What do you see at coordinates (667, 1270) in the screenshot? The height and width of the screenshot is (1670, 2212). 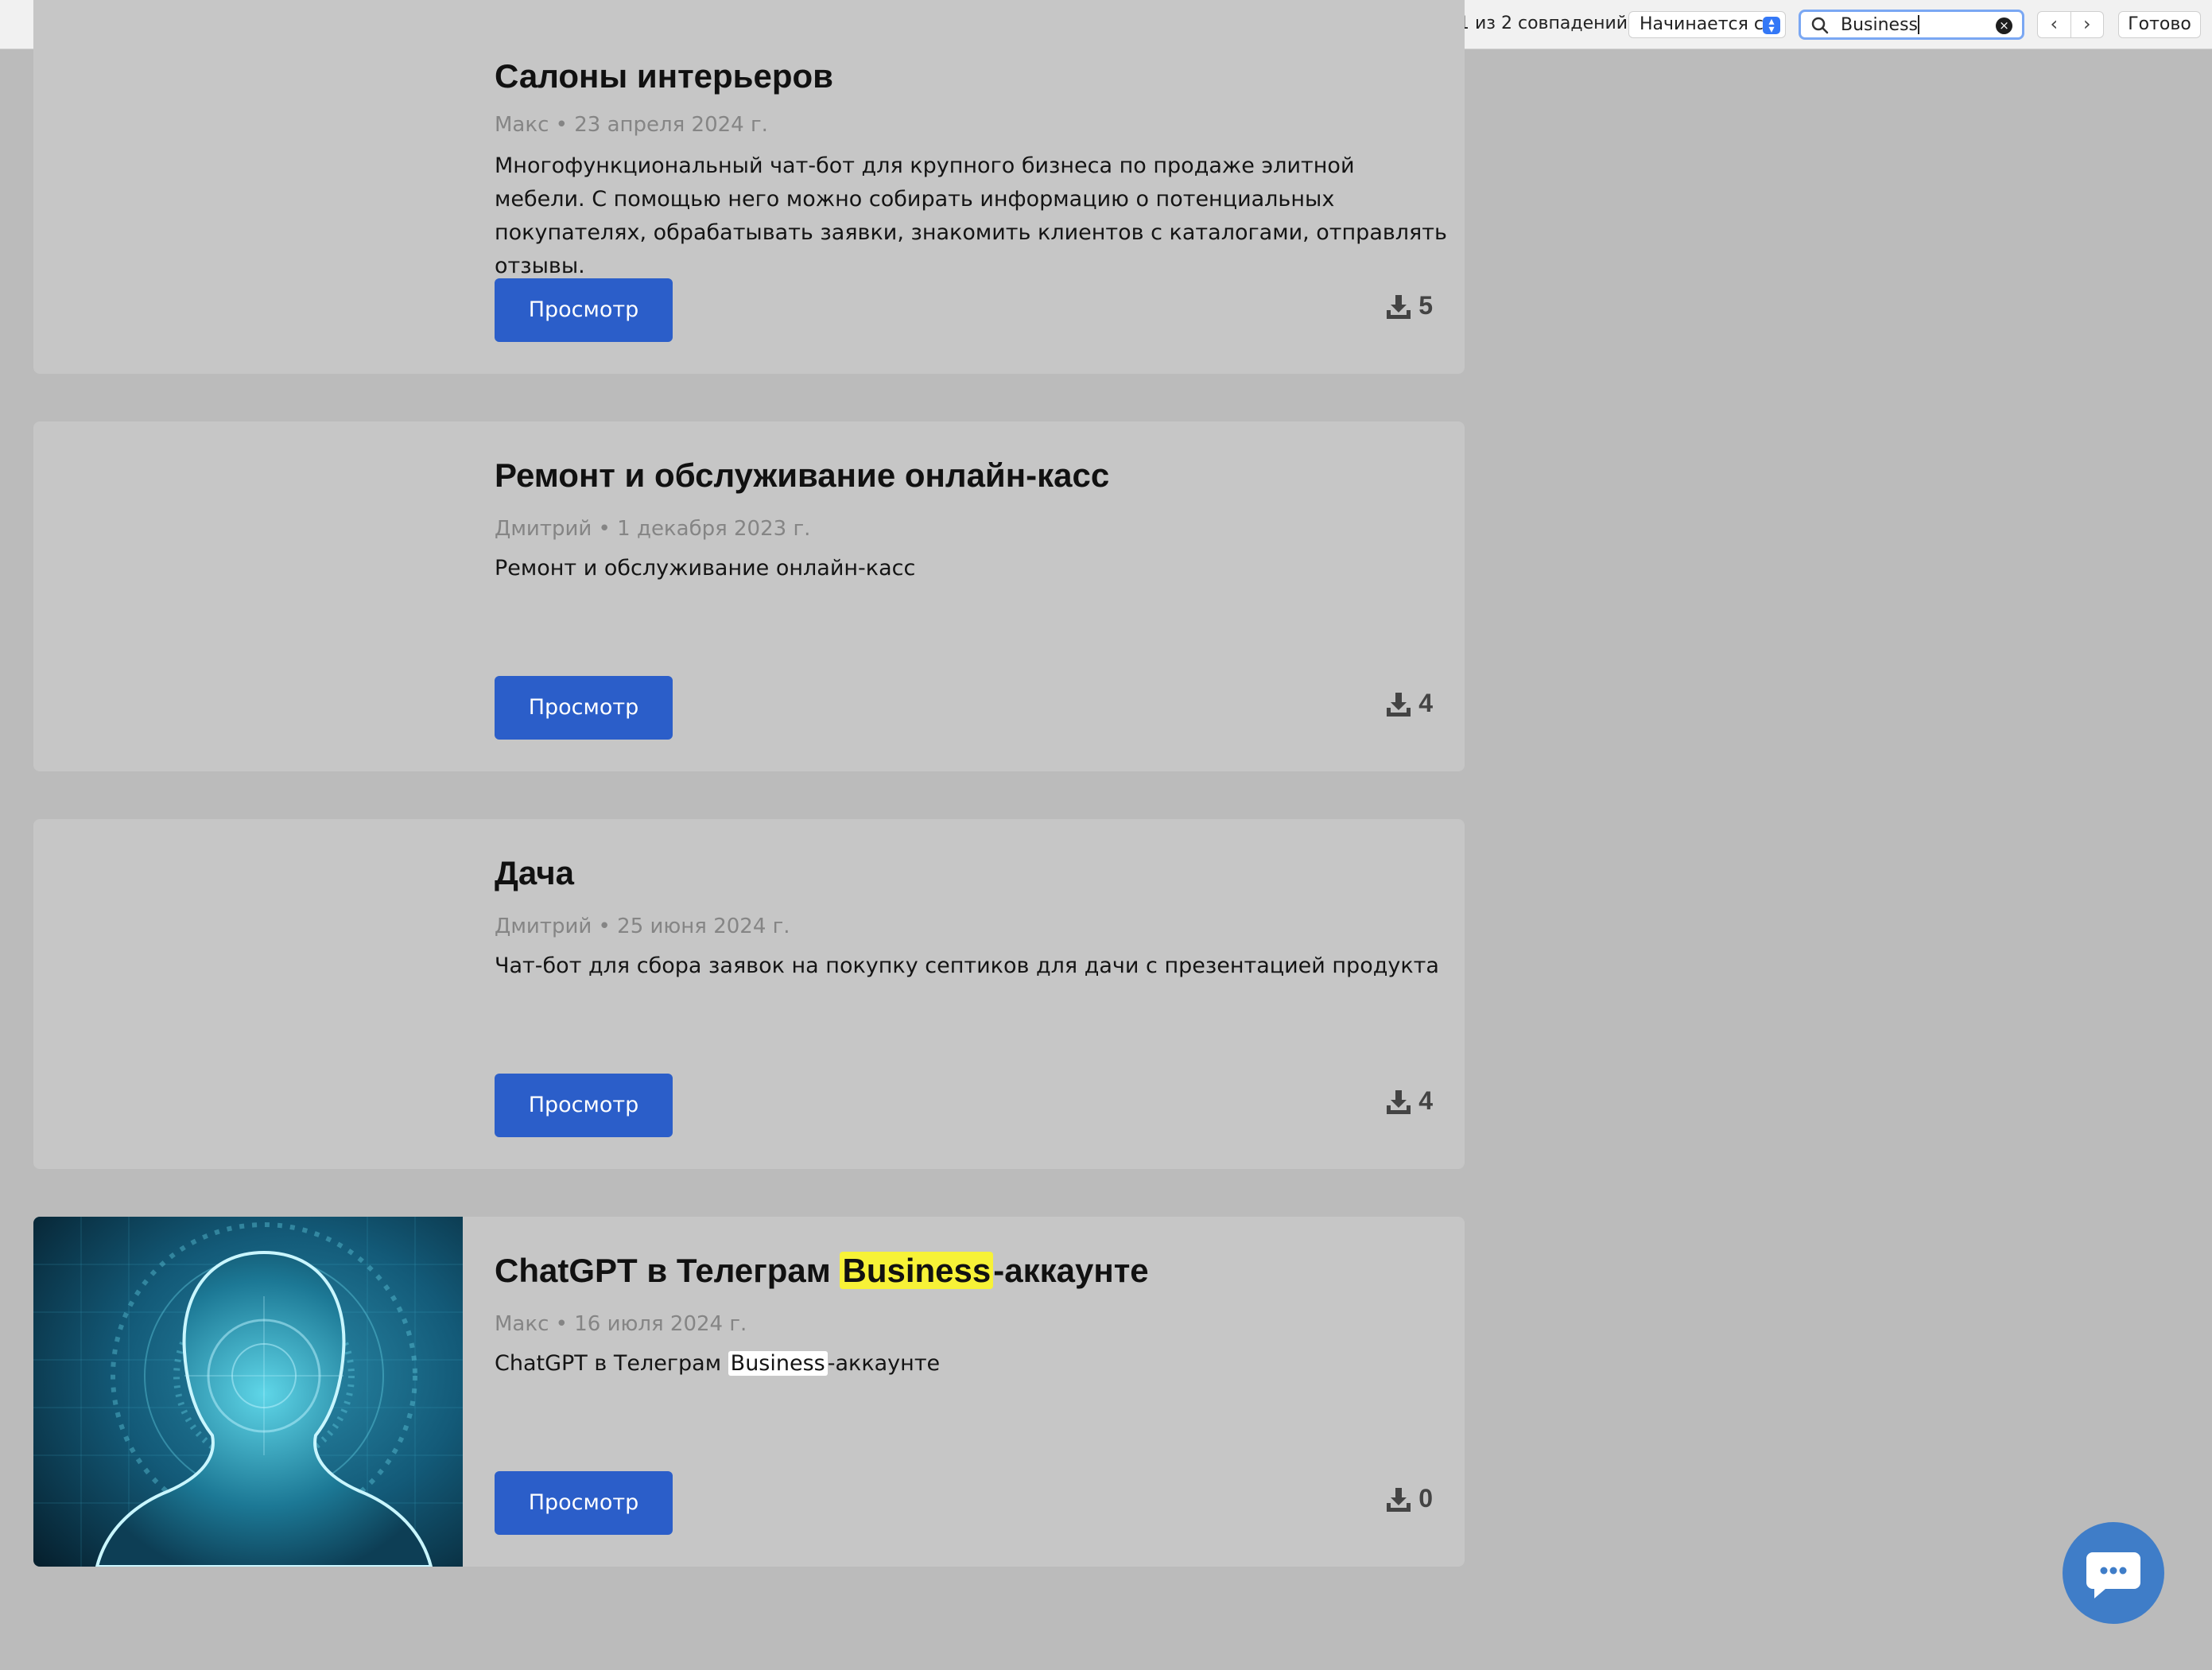 I see `card-title-prefix: ChatGPT в Телеграм` at bounding box center [667, 1270].